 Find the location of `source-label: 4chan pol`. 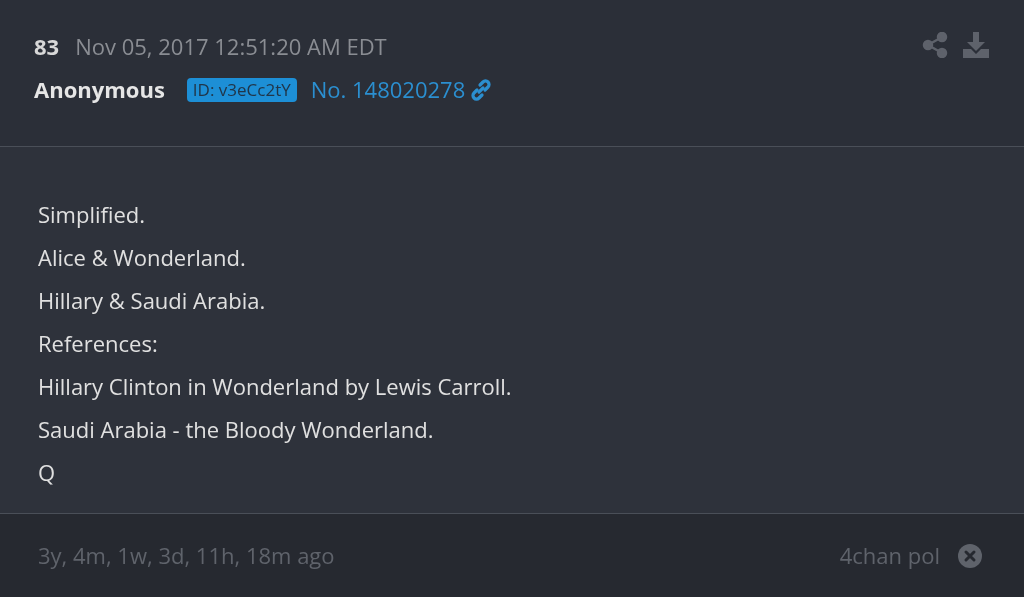

source-label: 4chan pol is located at coordinates (889, 555).